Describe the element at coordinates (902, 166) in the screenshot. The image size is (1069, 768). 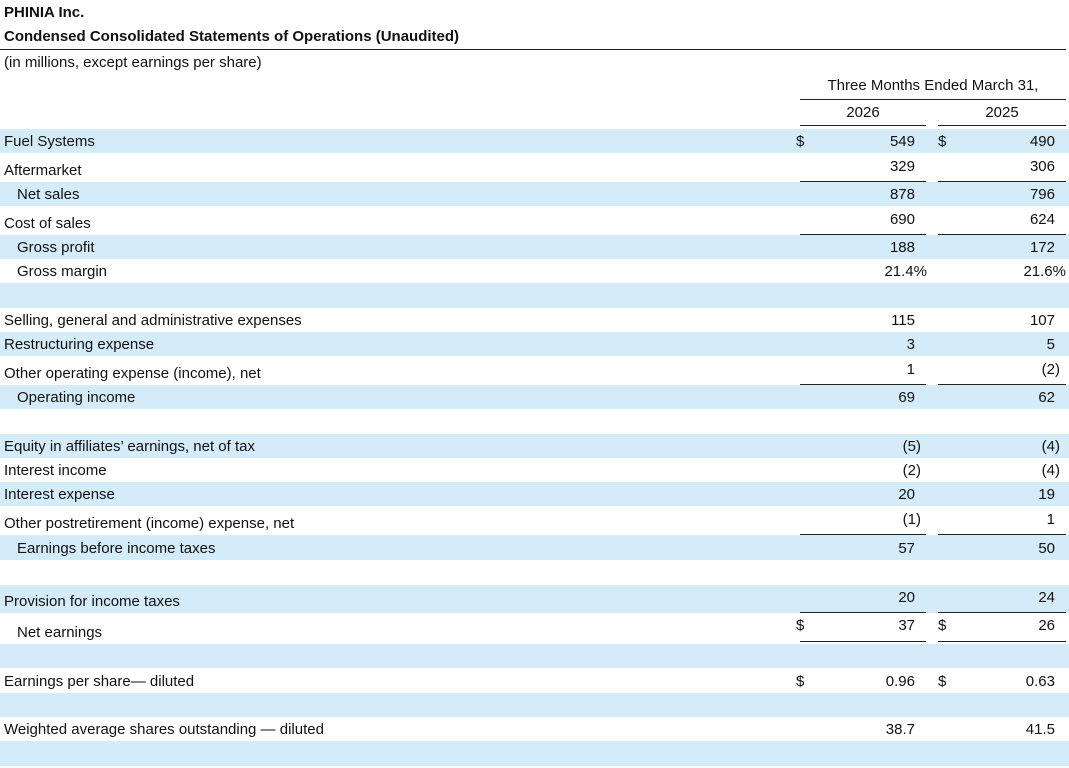
I see `value-2026: 329` at that location.